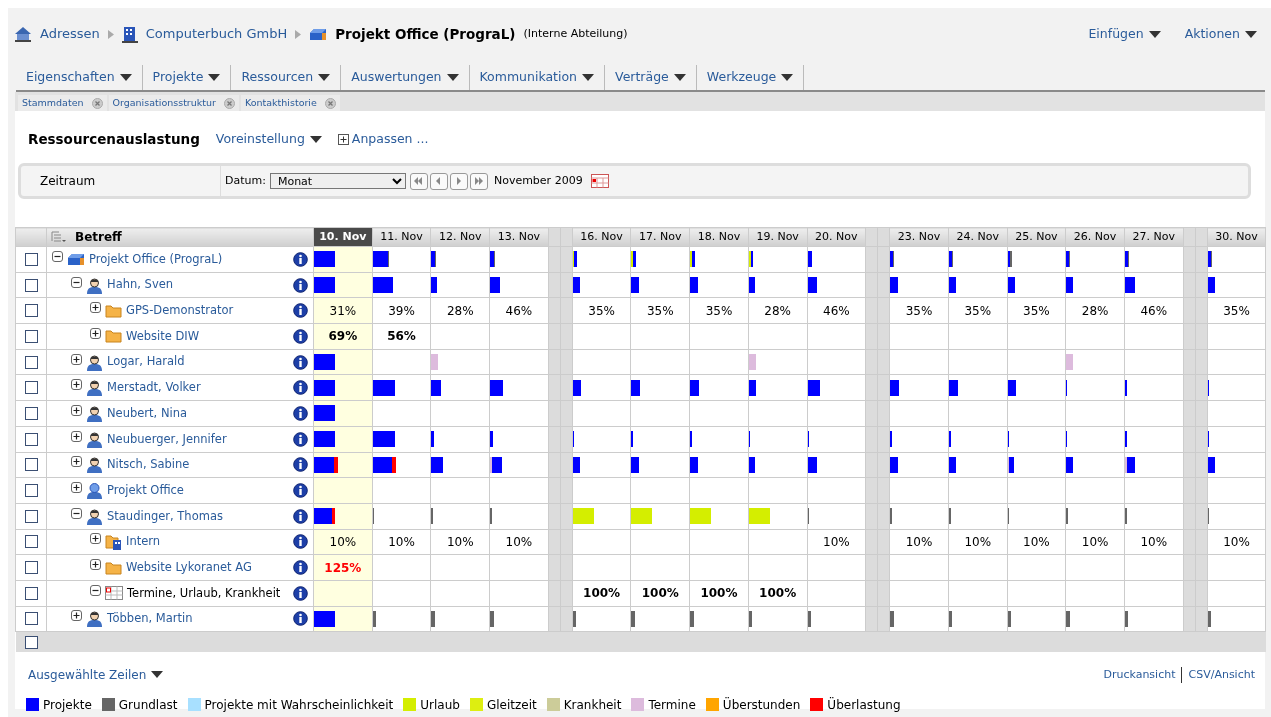 This screenshot has height=717, width=1271. Describe the element at coordinates (458, 181) in the screenshot. I see `next-button` at that location.